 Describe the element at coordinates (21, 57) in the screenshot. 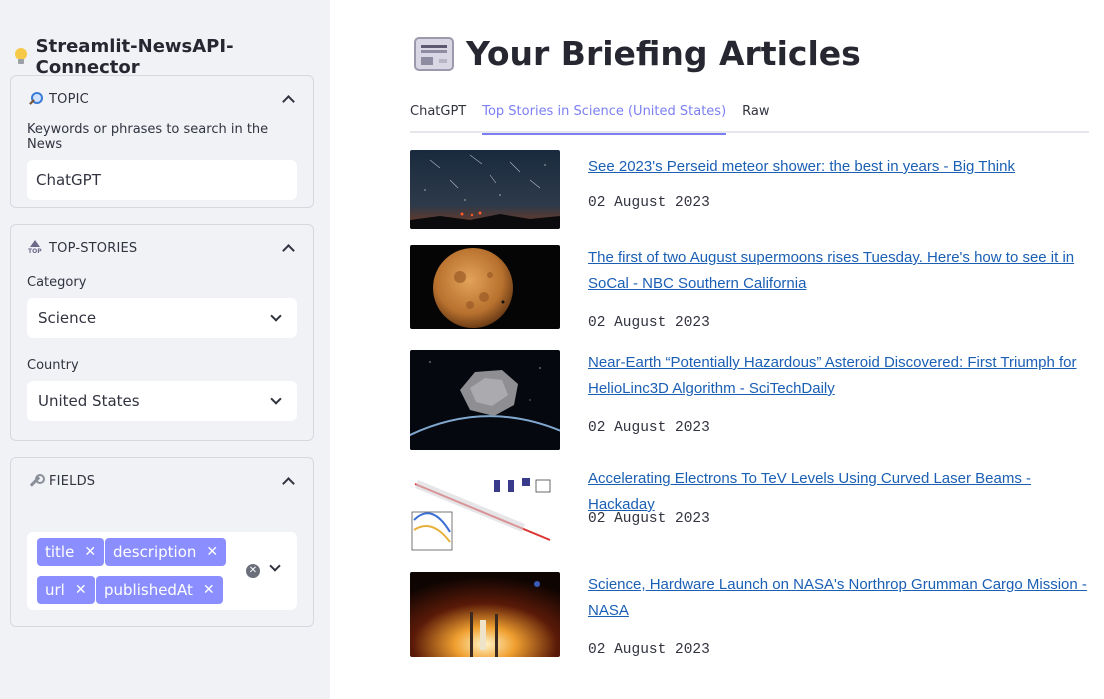

I see `lightbulb-icon` at that location.